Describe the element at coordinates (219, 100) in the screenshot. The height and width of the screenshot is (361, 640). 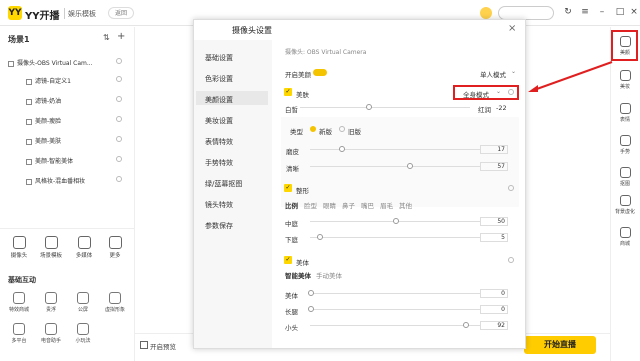
I see `nav-beauty: 美颜设置` at that location.